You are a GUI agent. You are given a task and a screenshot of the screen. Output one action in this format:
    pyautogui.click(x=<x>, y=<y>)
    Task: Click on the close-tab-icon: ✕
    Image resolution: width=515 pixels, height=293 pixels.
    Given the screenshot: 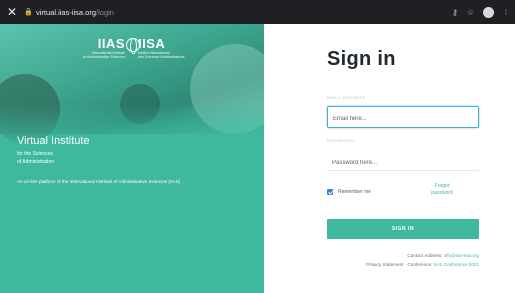 What is the action you would take?
    pyautogui.click(x=12, y=12)
    